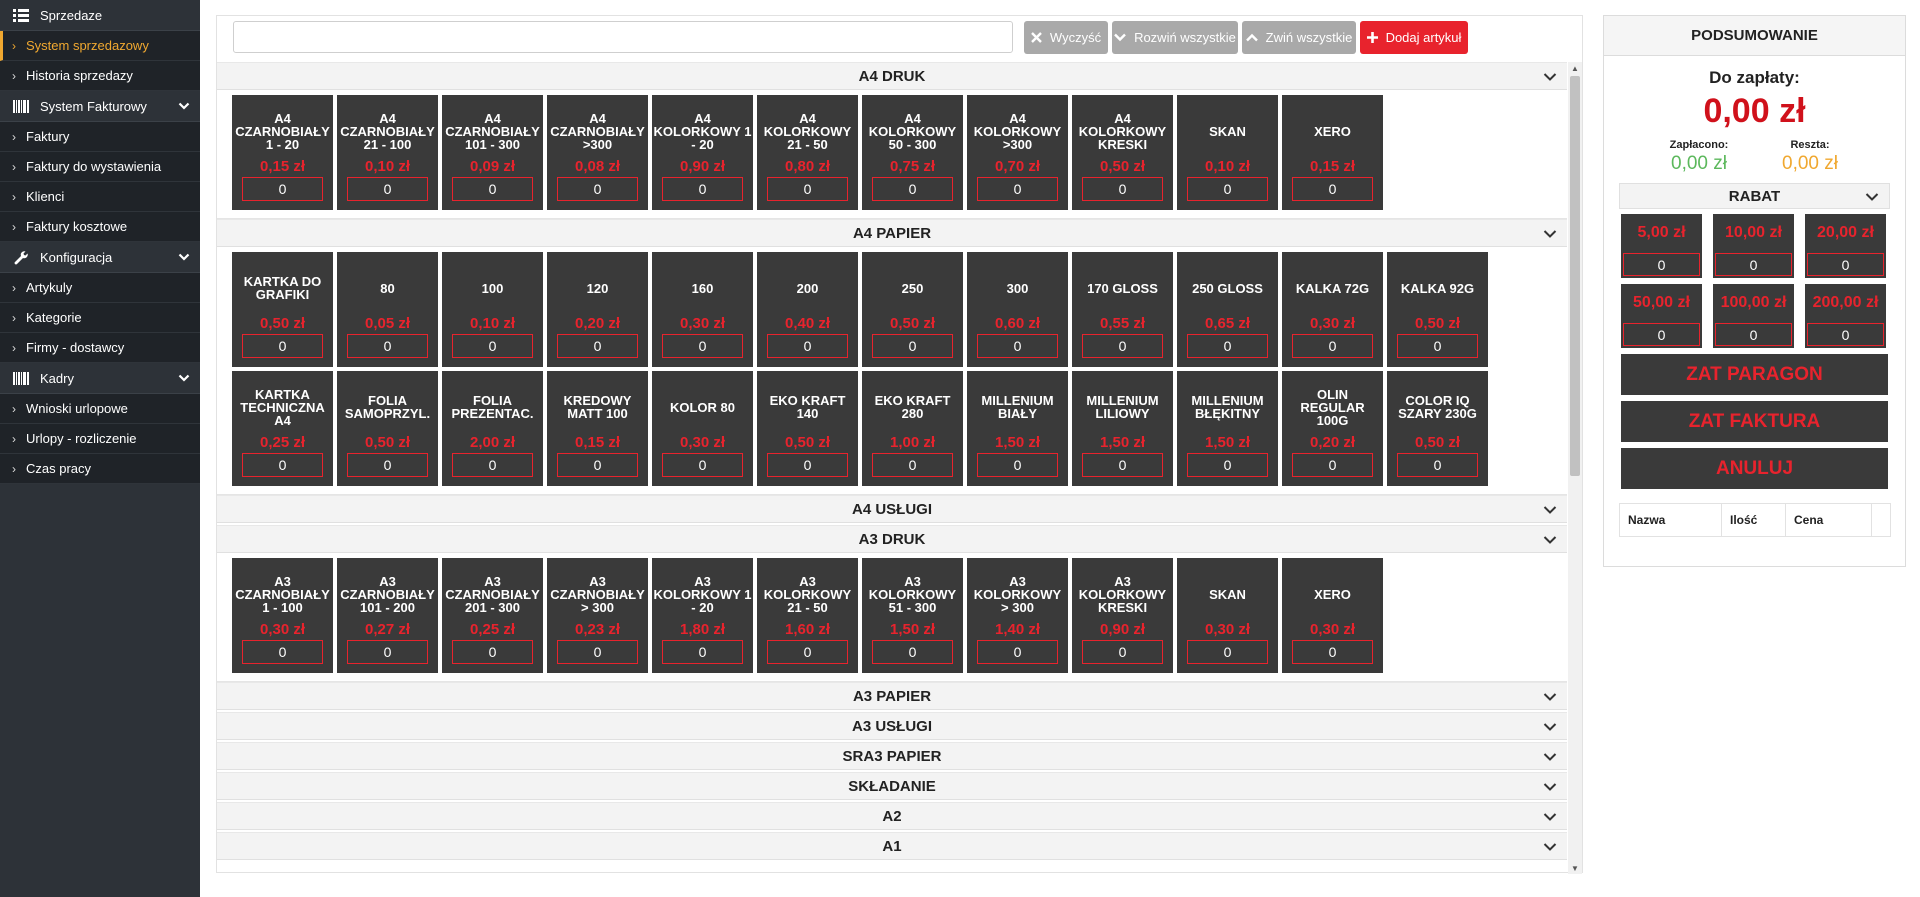 This screenshot has width=1920, height=897. What do you see at coordinates (892, 756) in the screenshot?
I see `category-header: SRA3 PAPIER` at bounding box center [892, 756].